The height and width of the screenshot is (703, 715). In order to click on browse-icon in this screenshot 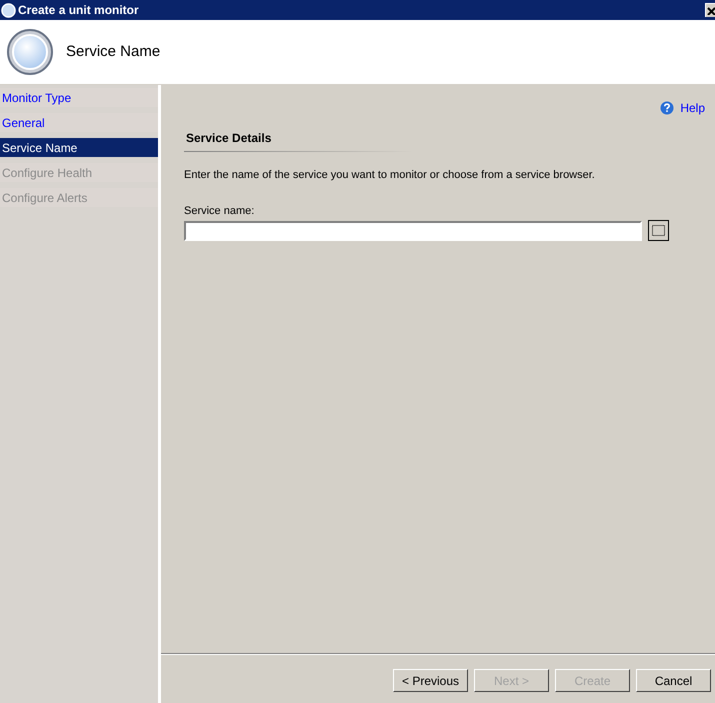, I will do `click(658, 230)`.